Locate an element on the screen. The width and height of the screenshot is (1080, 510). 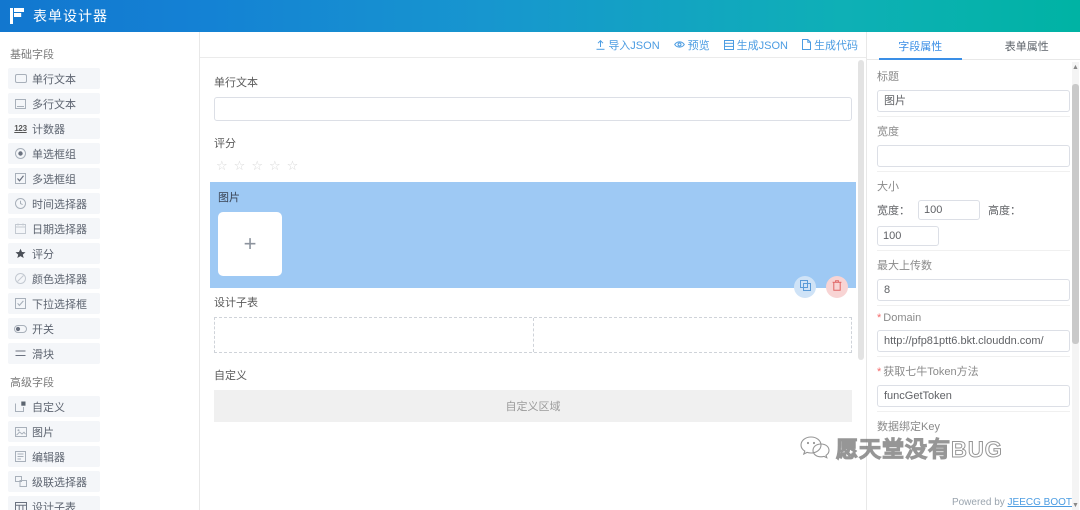
plus-icon: + is located at coordinates (250, 243).